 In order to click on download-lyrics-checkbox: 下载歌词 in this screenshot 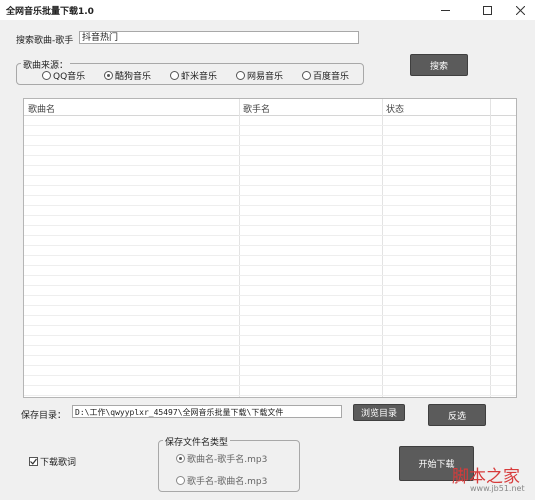, I will do `click(52, 461)`.